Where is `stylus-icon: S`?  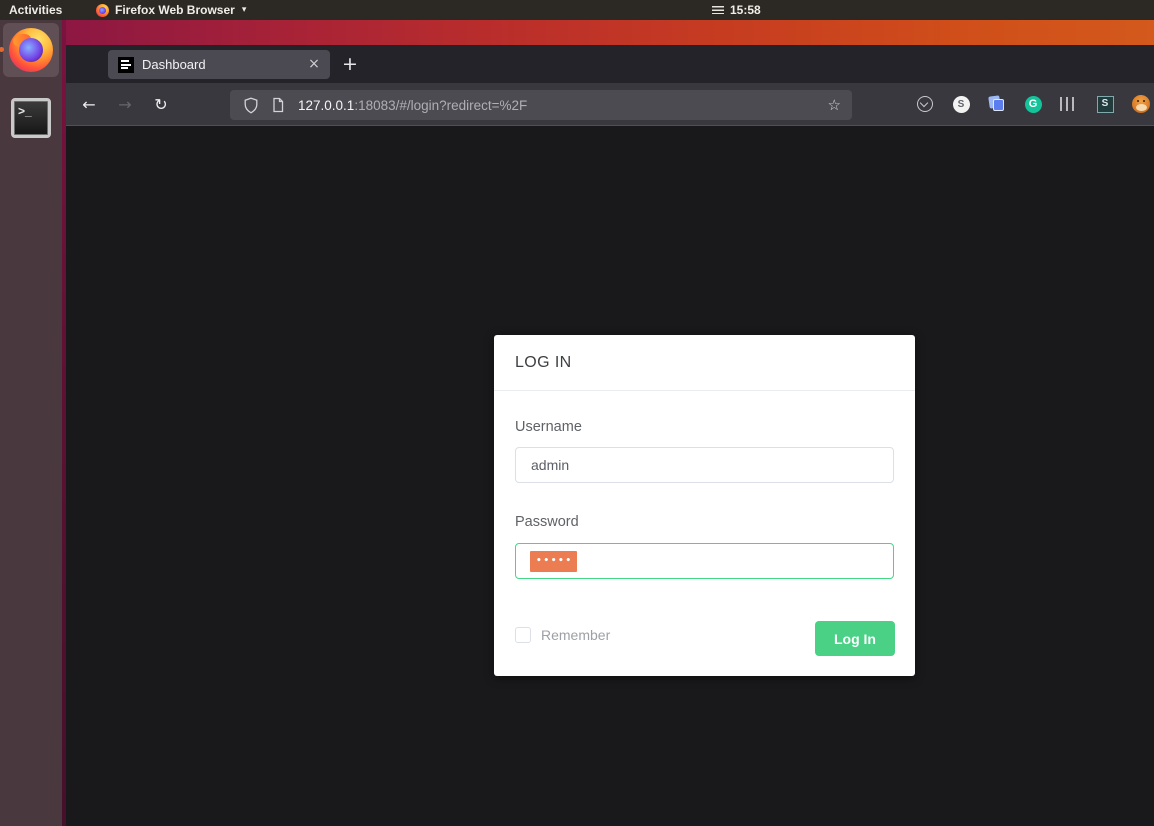
stylus-icon: S is located at coordinates (1105, 104).